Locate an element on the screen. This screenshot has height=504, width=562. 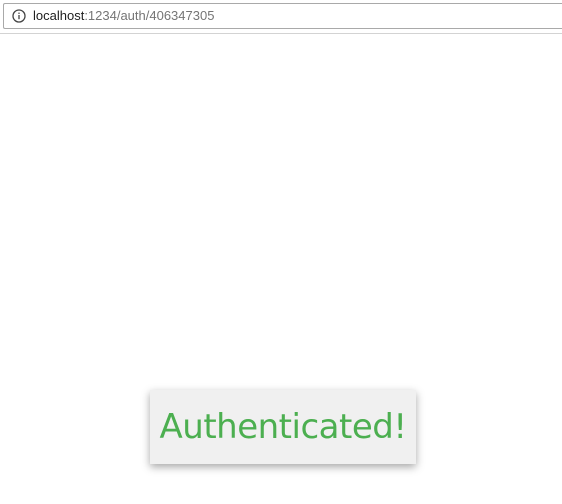
info-circle-icon is located at coordinates (19, 16).